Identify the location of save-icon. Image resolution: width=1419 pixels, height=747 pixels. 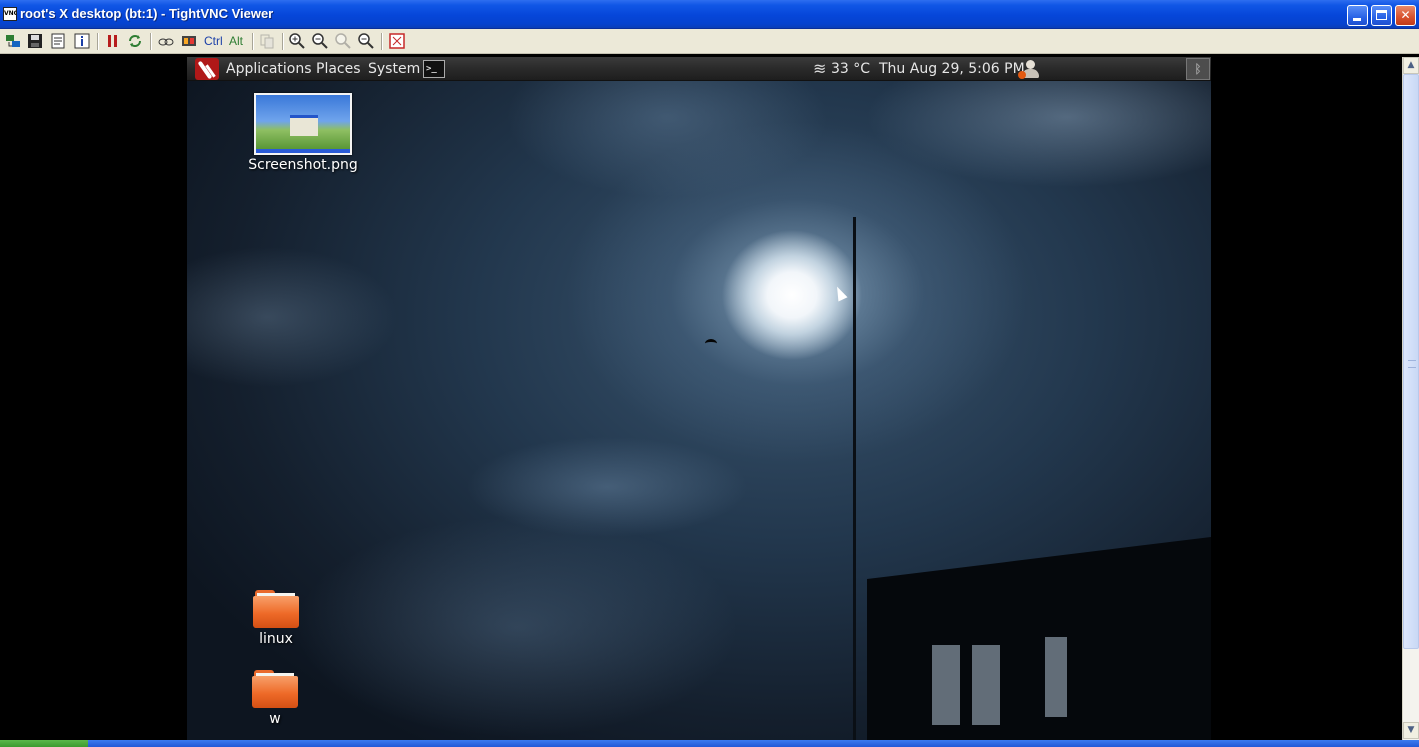
(35, 41).